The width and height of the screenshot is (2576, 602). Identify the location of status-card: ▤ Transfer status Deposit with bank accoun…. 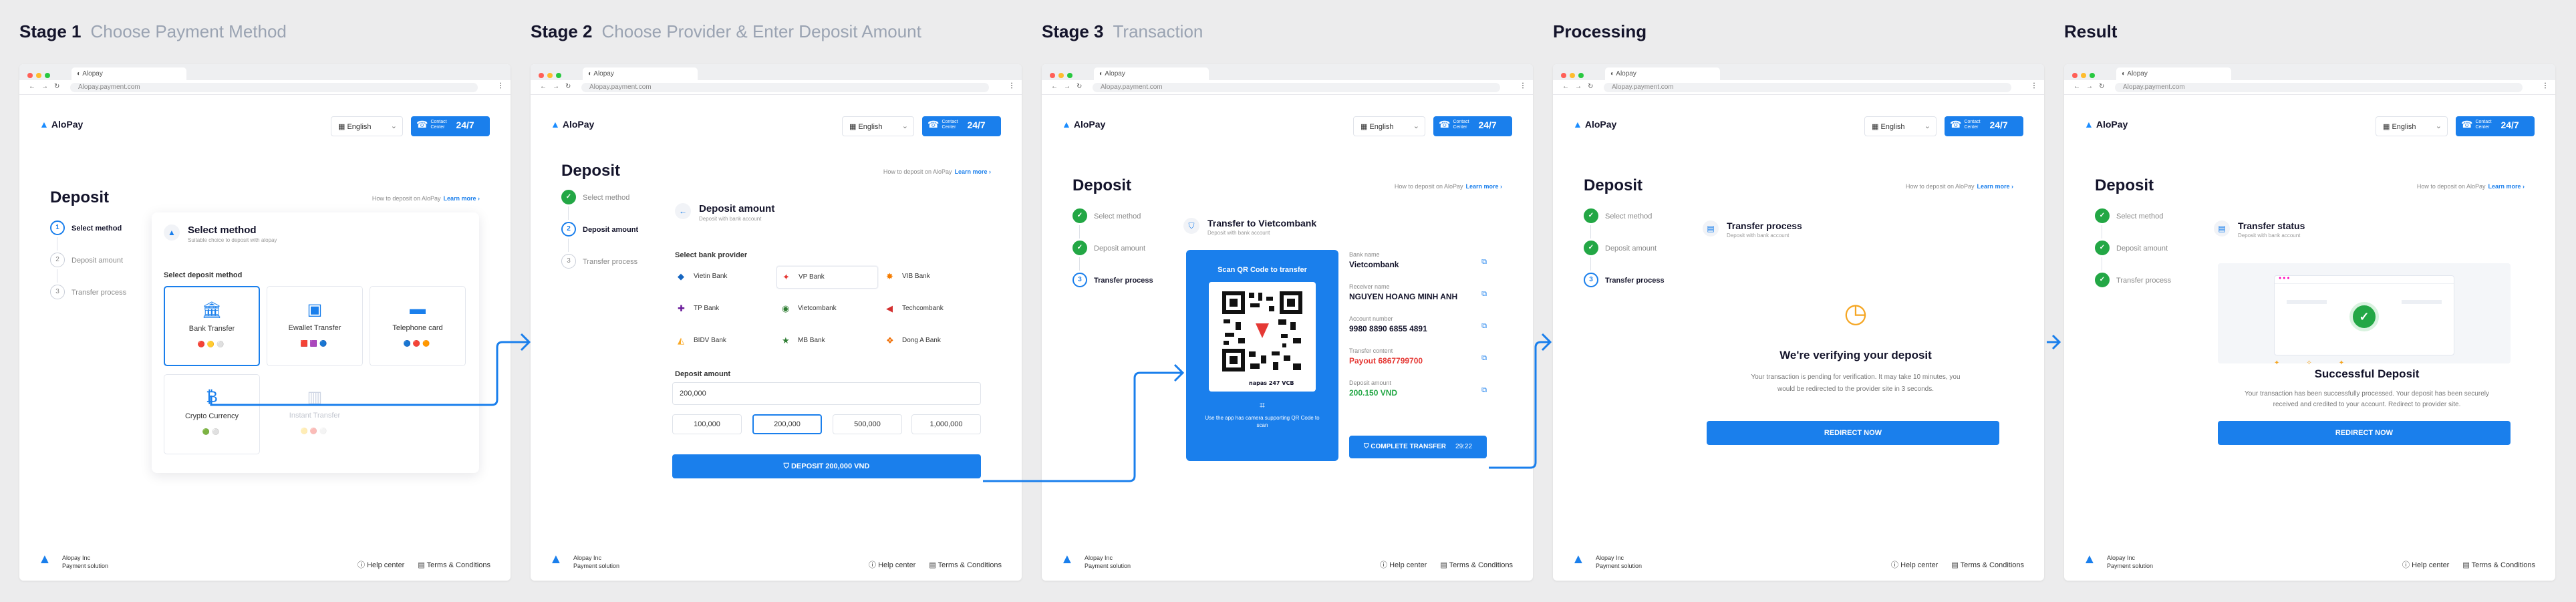
(2367, 338).